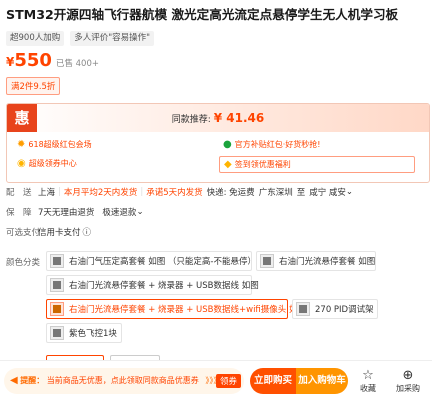 The height and width of the screenshot is (400, 432). I want to click on delivery-express: 快递: 免运费, so click(230, 193).